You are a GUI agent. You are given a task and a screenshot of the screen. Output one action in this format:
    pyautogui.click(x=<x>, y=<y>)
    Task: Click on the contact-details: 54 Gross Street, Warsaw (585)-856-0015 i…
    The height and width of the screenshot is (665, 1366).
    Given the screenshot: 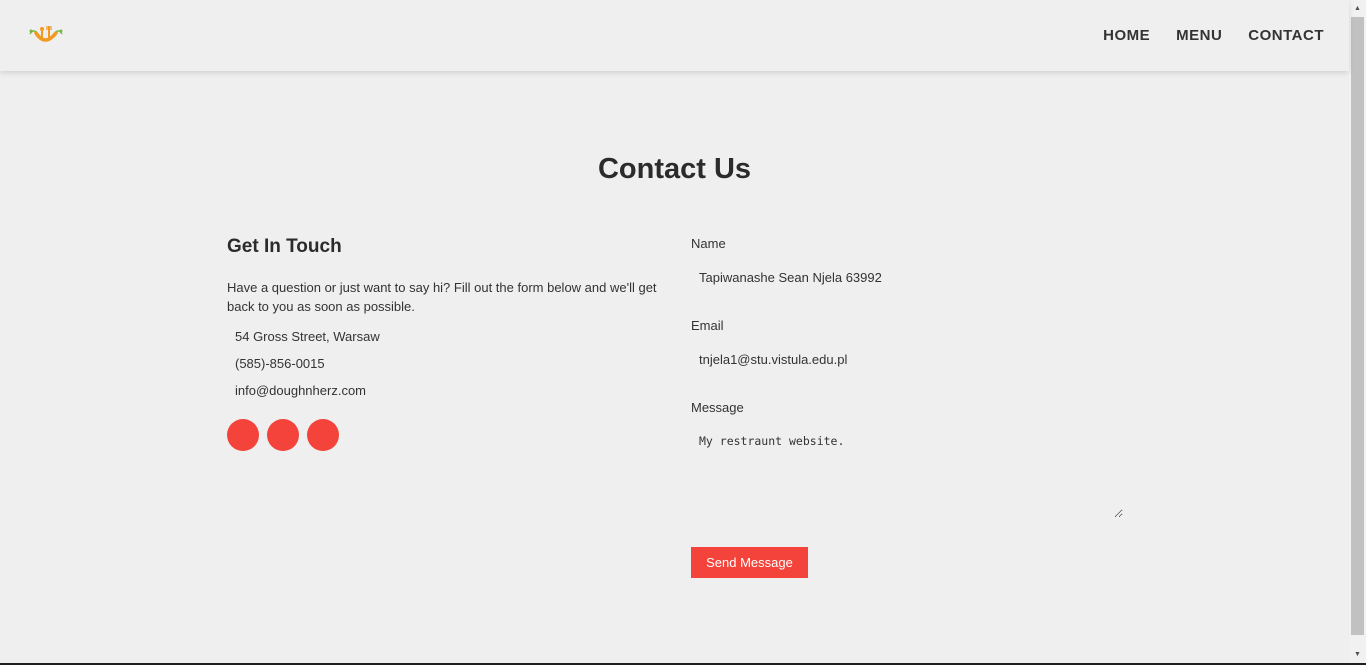 What is the action you would take?
    pyautogui.click(x=444, y=370)
    